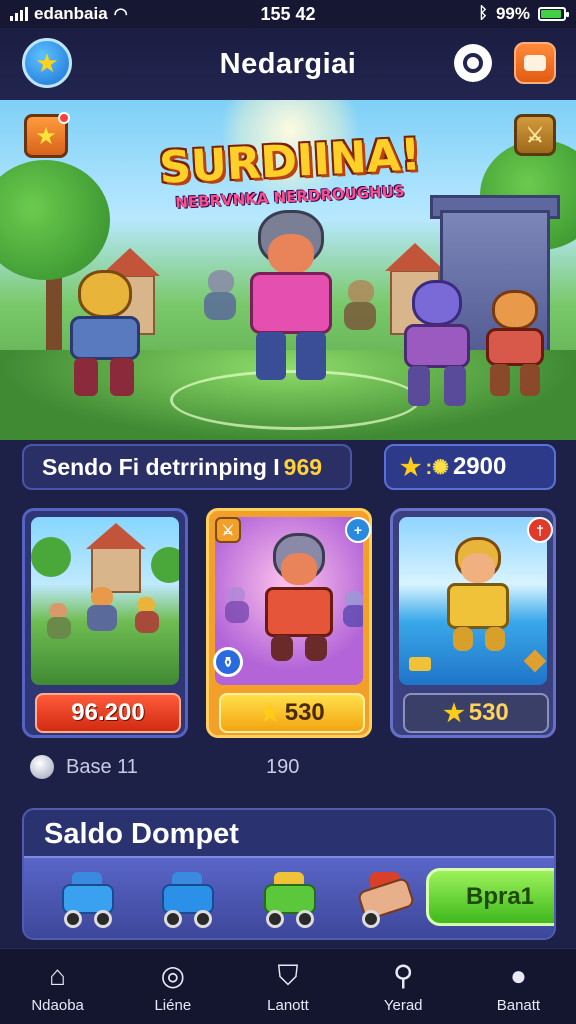 This screenshot has height=1024, width=576. I want to click on chat-icon, so click(535, 63).